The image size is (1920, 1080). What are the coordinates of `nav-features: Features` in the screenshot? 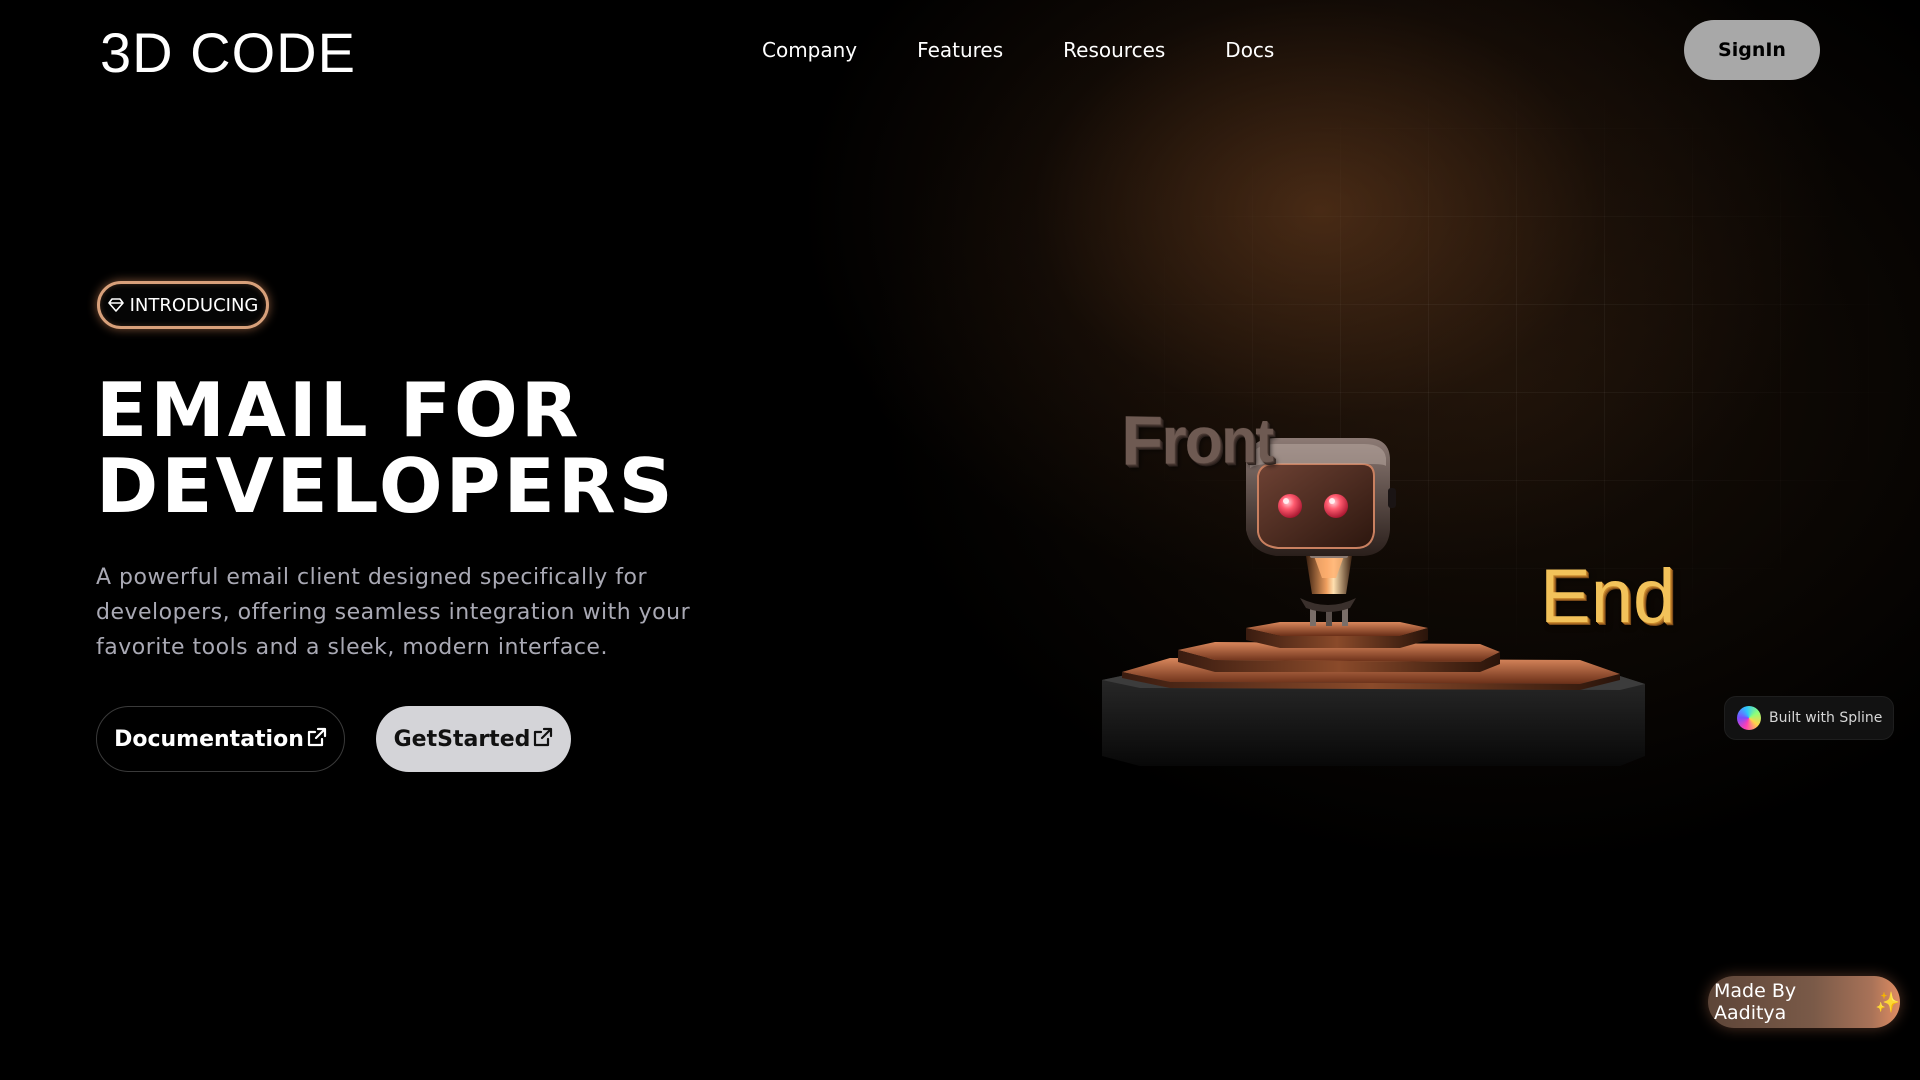 It's located at (960, 50).